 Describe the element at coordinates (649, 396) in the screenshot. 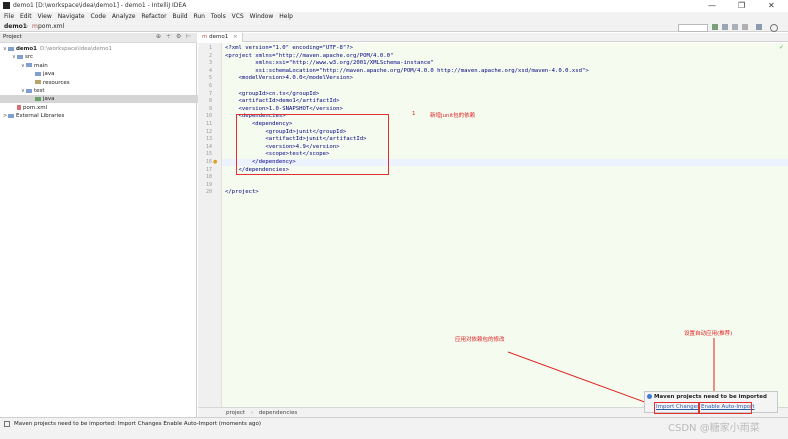

I see `info-icon` at that location.